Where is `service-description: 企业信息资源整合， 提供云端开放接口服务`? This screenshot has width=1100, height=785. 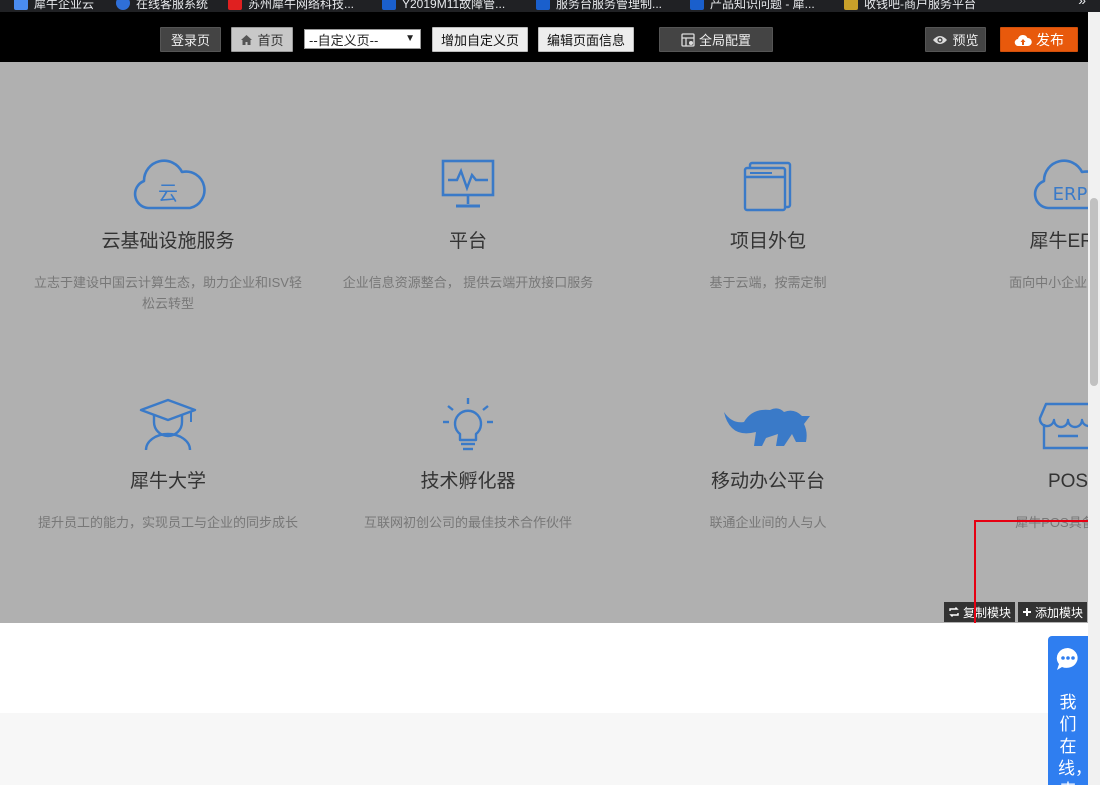
service-description: 企业信息资源整合， 提供云端开放接口服务 is located at coordinates (468, 282).